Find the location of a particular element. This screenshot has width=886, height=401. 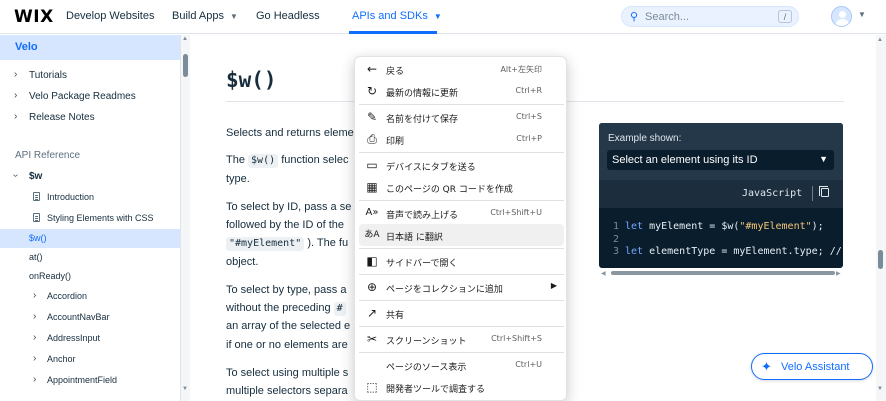

sidebar-item-w-function: $w() is located at coordinates (90, 238).